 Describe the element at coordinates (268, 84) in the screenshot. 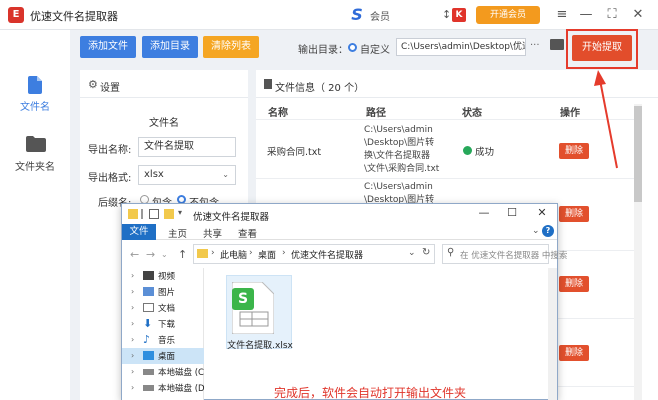

I see `document-icon` at that location.